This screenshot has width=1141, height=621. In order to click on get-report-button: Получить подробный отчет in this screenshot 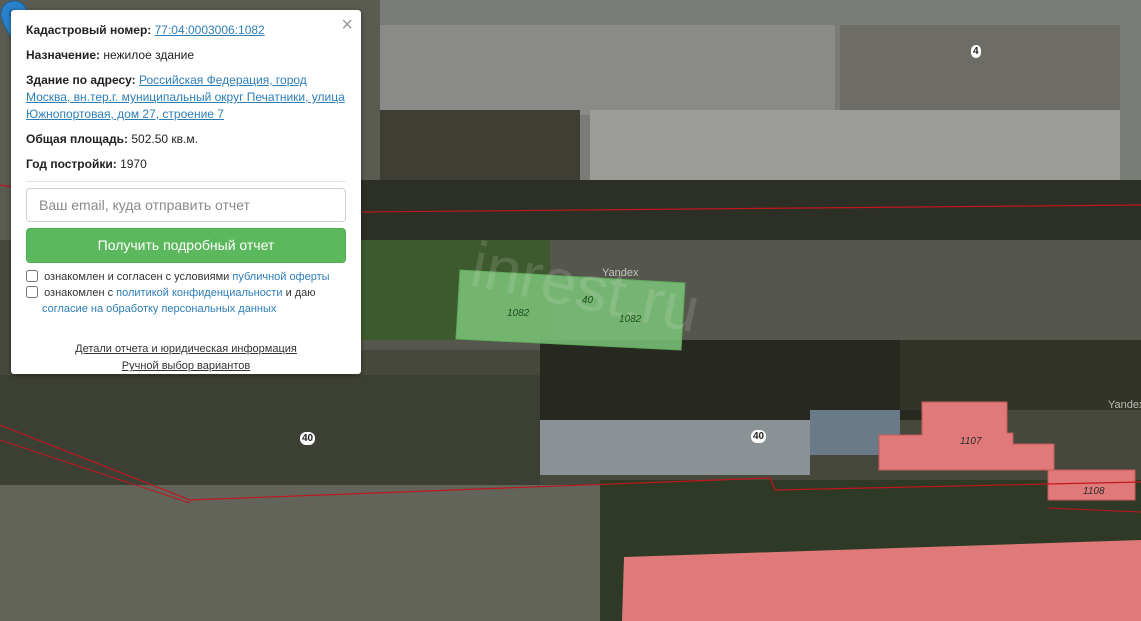, I will do `click(186, 245)`.